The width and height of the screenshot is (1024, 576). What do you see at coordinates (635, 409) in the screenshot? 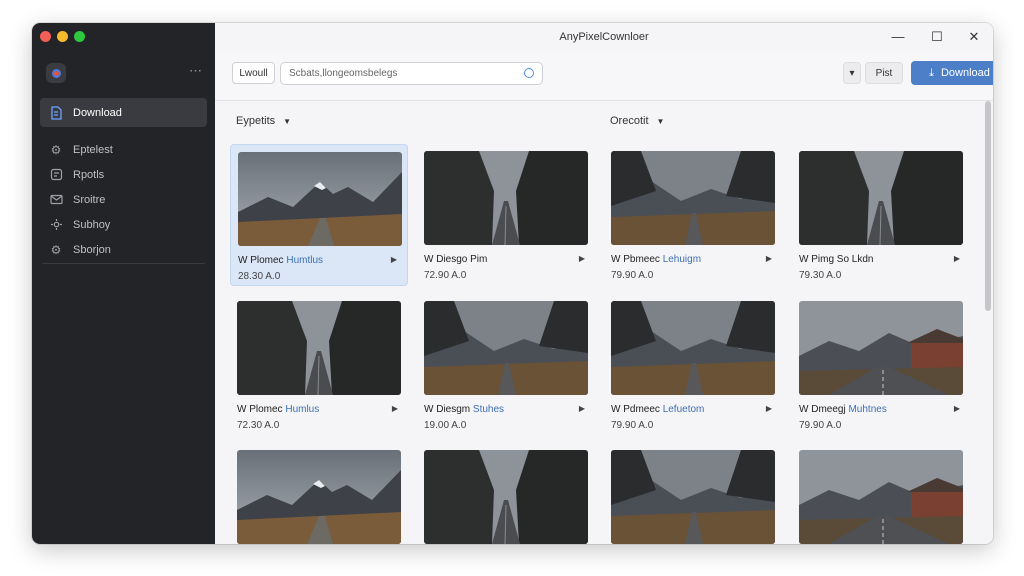
I see `photo-title-text: W Pdmeec` at bounding box center [635, 409].